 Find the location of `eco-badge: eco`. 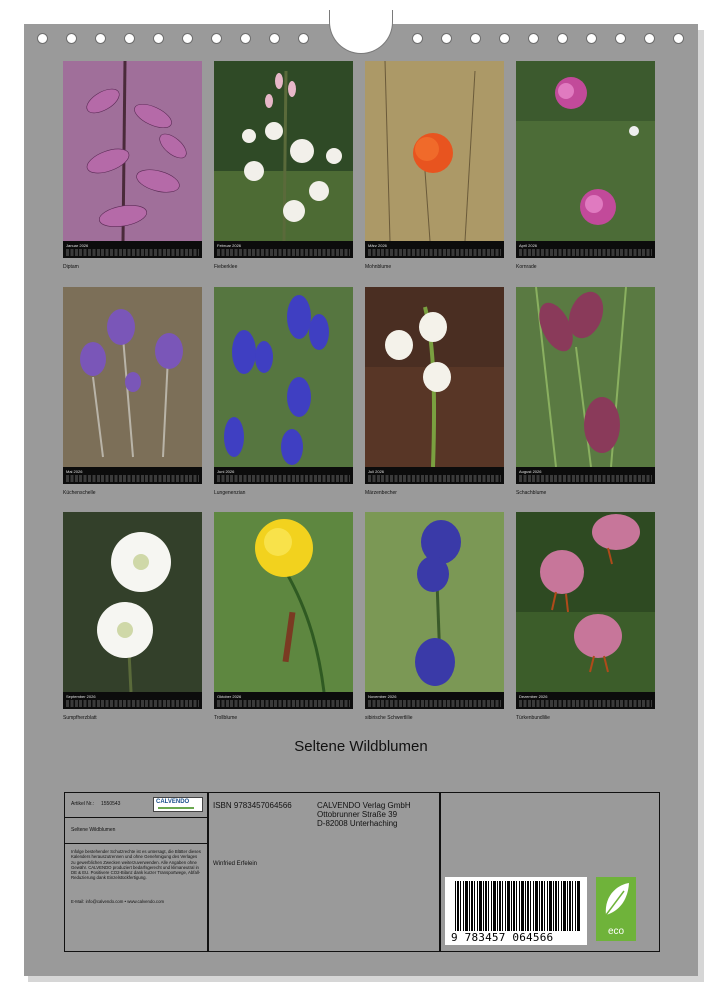

eco-badge: eco is located at coordinates (616, 909).